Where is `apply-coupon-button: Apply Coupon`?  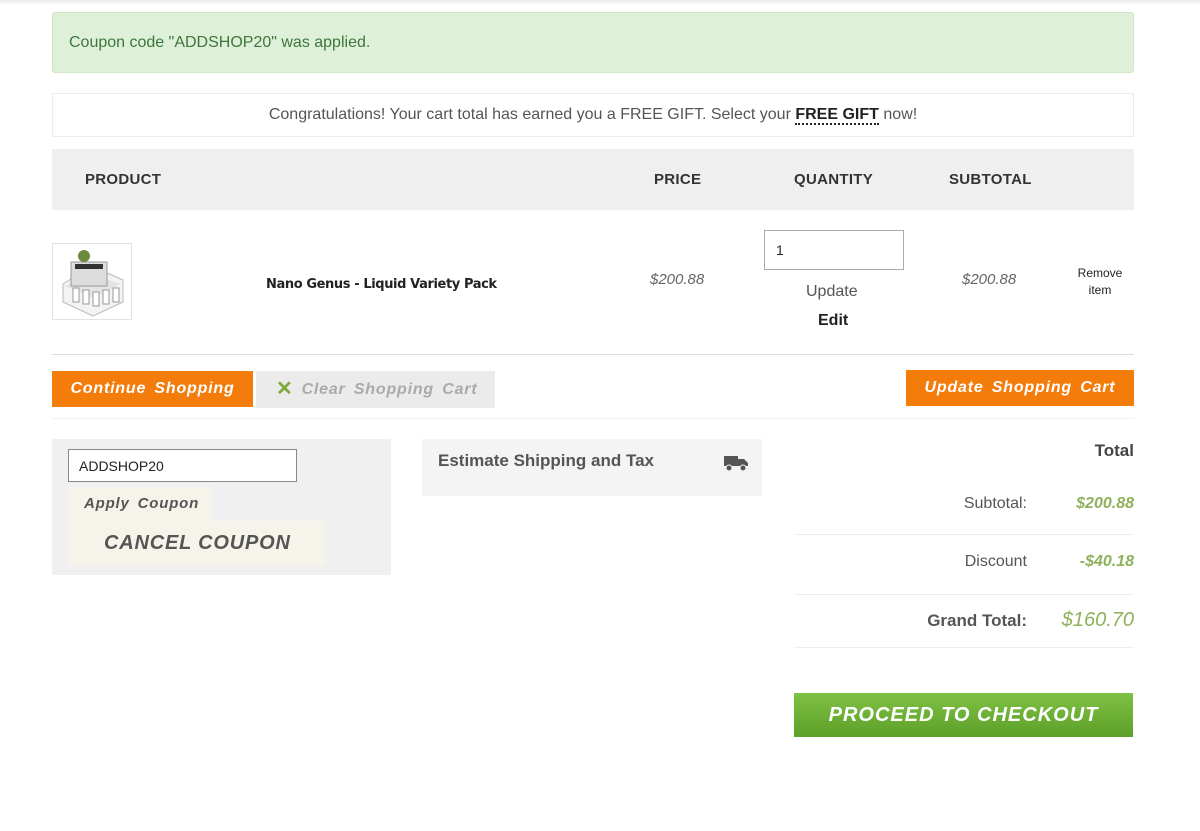 apply-coupon-button: Apply Coupon is located at coordinates (139, 505).